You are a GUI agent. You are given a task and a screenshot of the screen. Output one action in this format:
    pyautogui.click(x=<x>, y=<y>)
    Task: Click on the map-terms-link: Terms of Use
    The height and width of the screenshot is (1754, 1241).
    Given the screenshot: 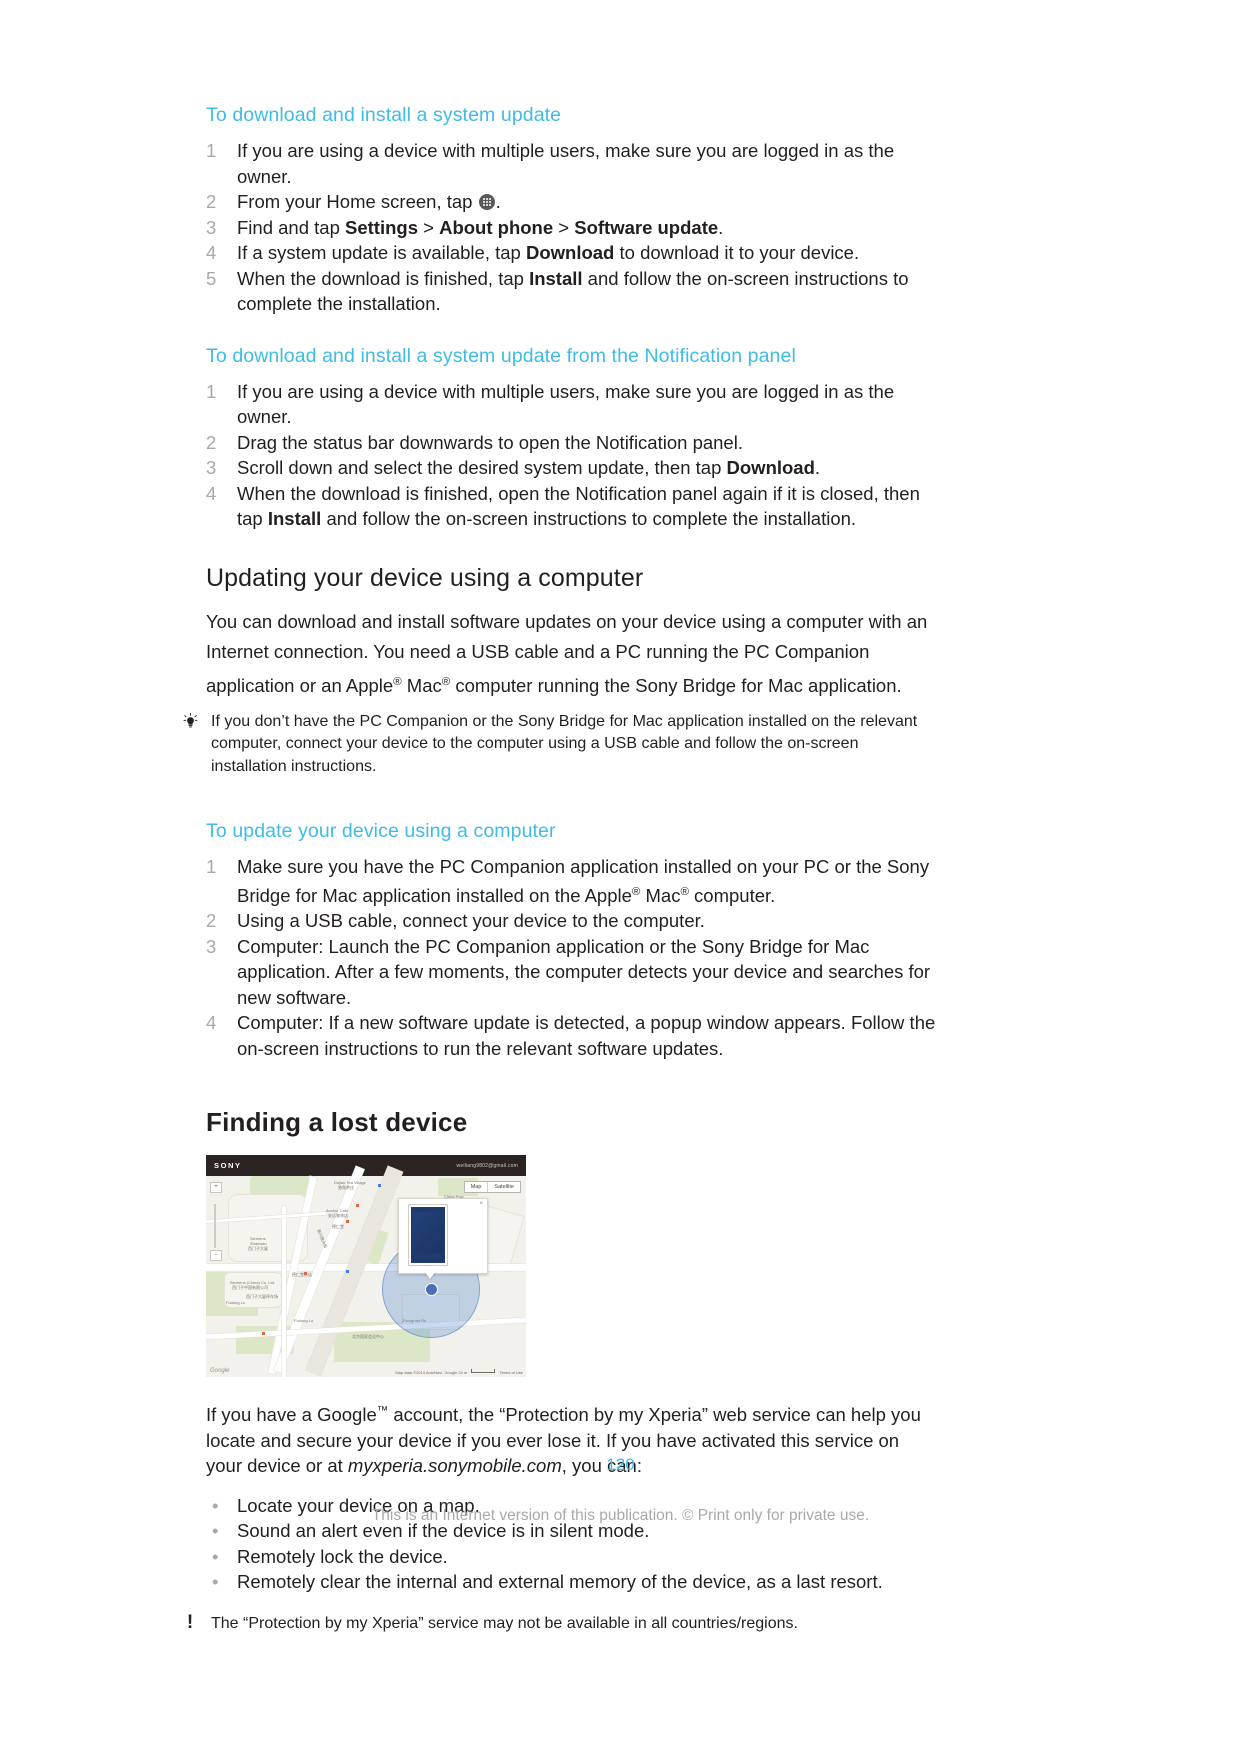 What is the action you would take?
    pyautogui.click(x=511, y=1372)
    